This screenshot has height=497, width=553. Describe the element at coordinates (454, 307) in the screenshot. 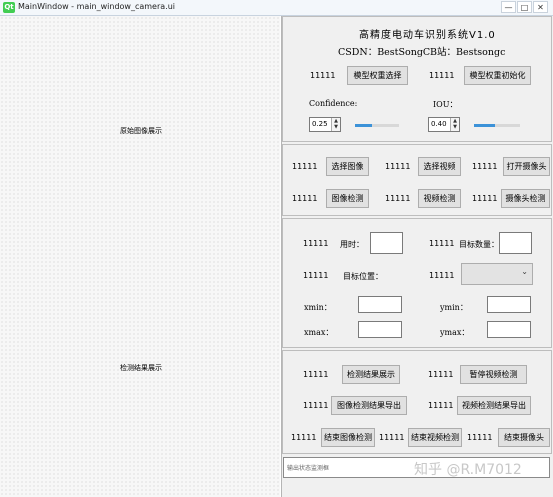

I see `ymin-label: ymin：` at that location.